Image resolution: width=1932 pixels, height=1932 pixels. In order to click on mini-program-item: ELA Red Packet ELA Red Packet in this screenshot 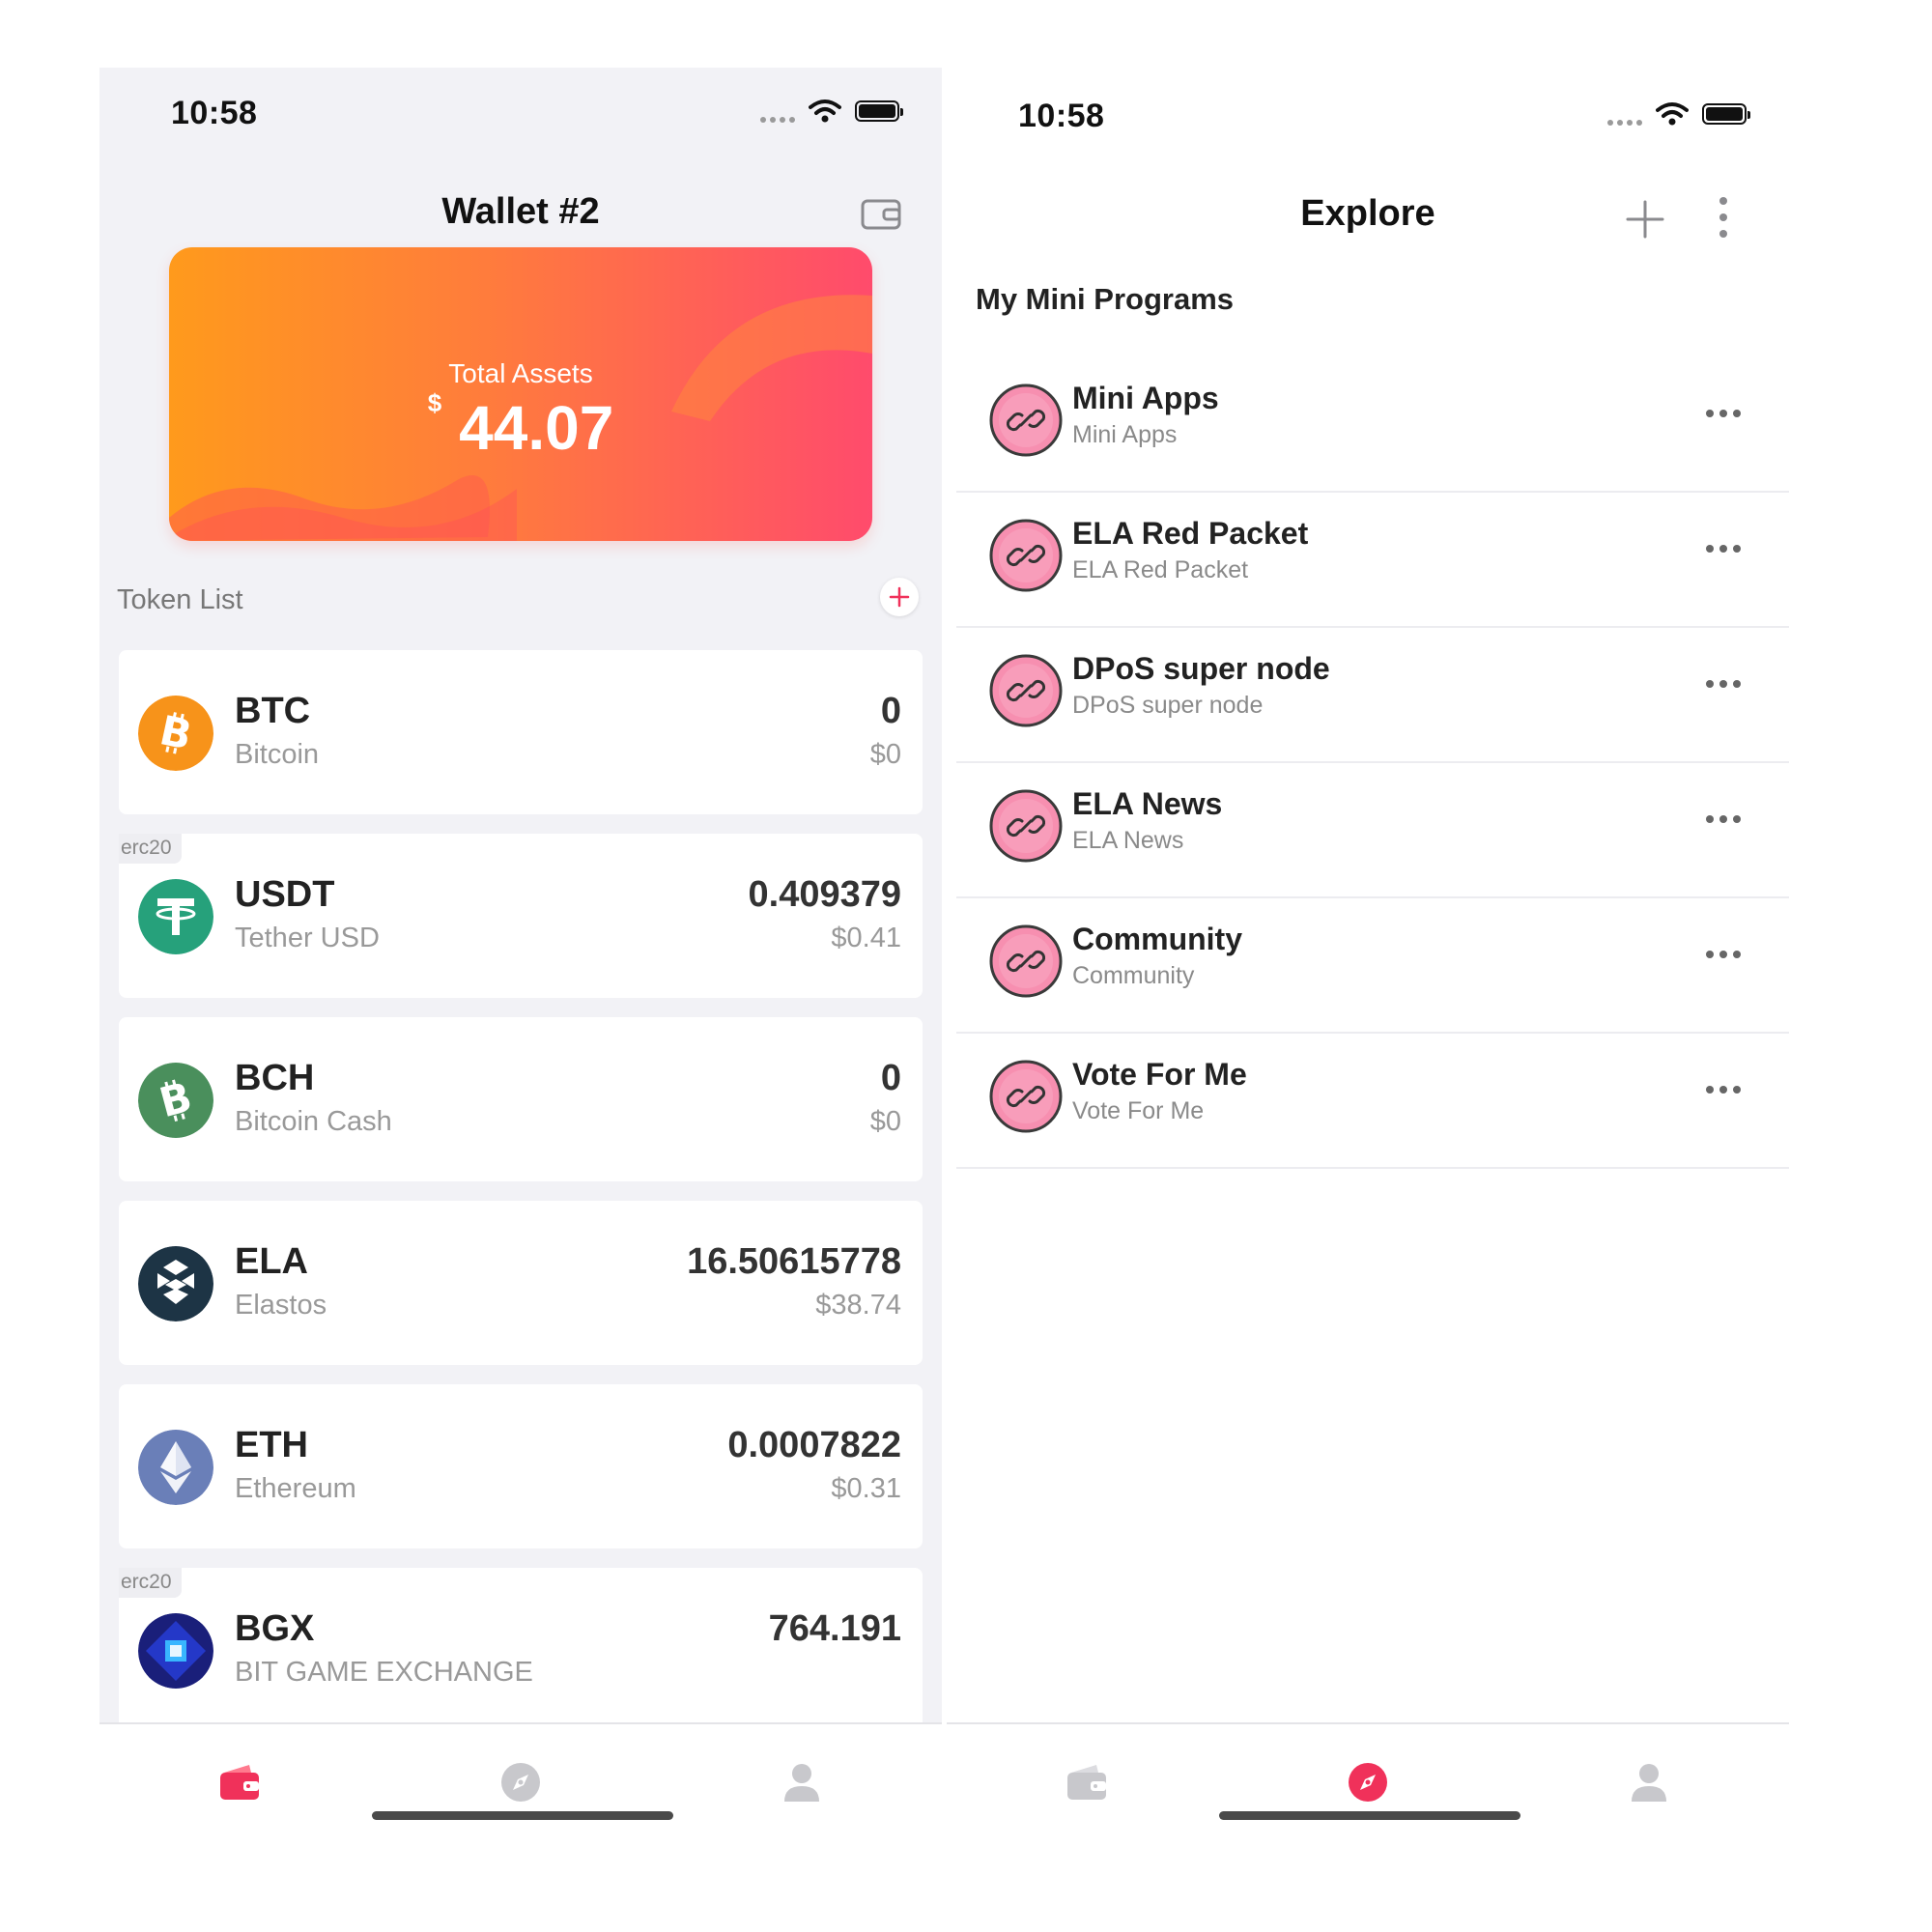, I will do `click(1372, 560)`.